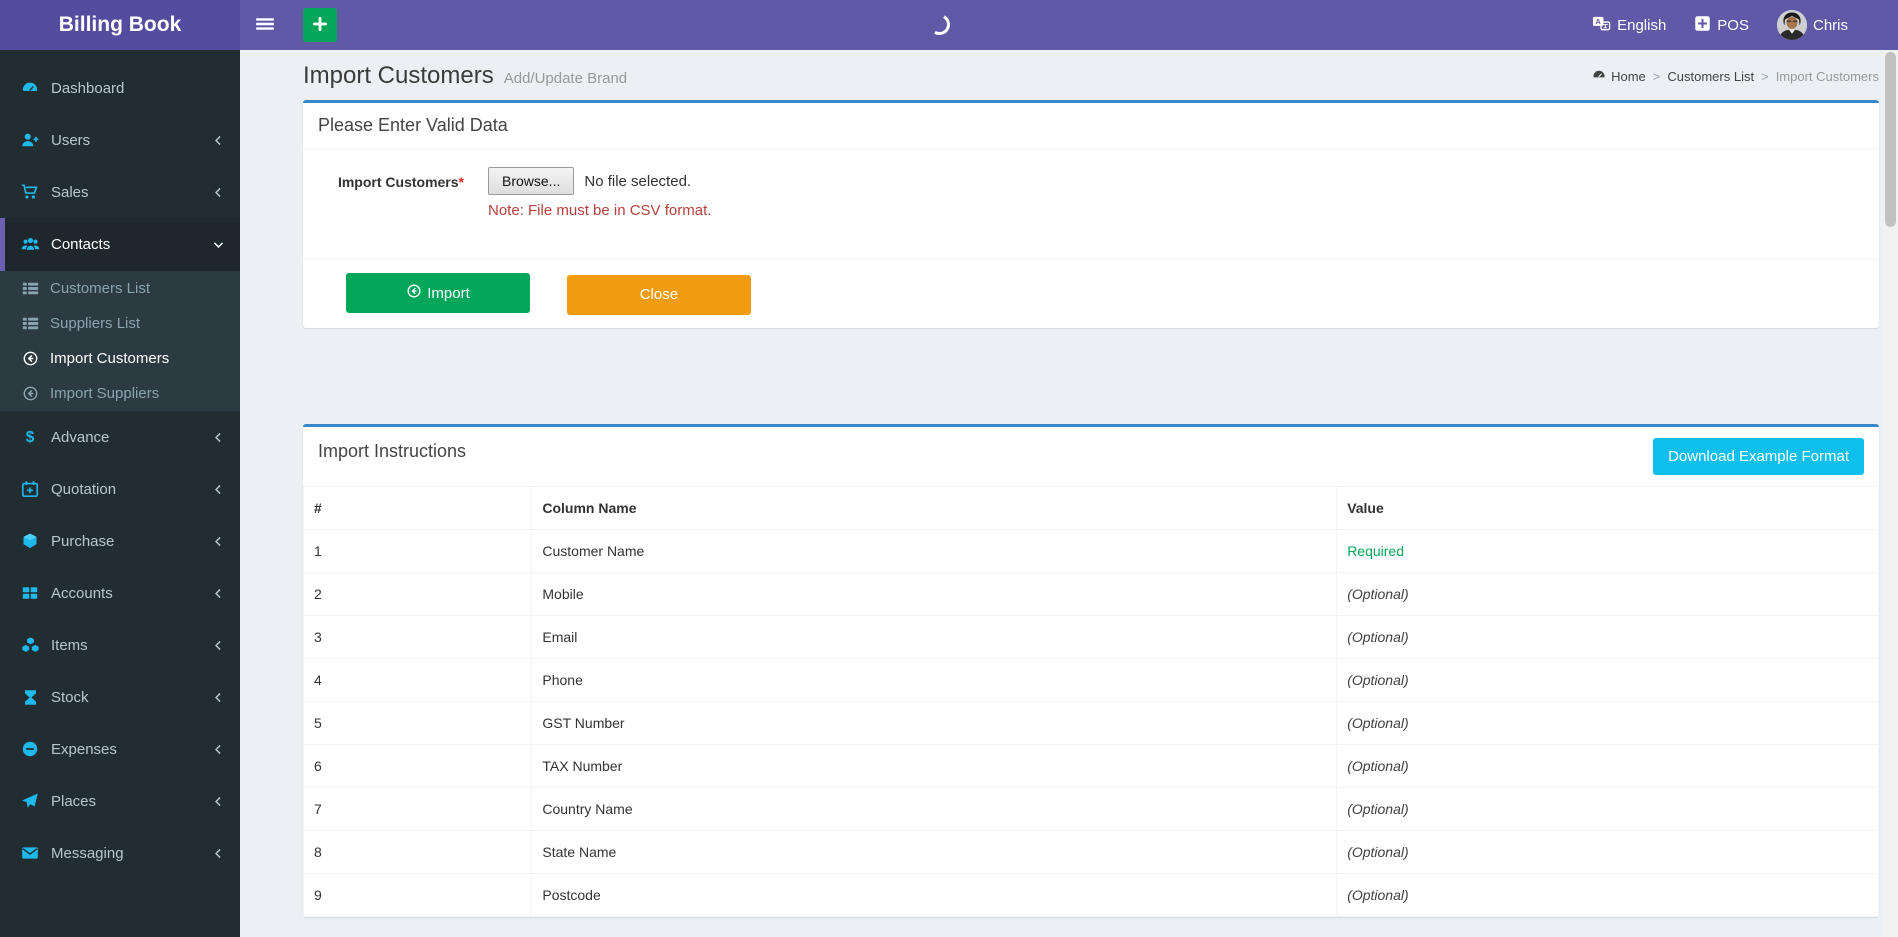 The width and height of the screenshot is (1898, 937). I want to click on sidebar-item-import-customers: Import Customers, so click(120, 358).